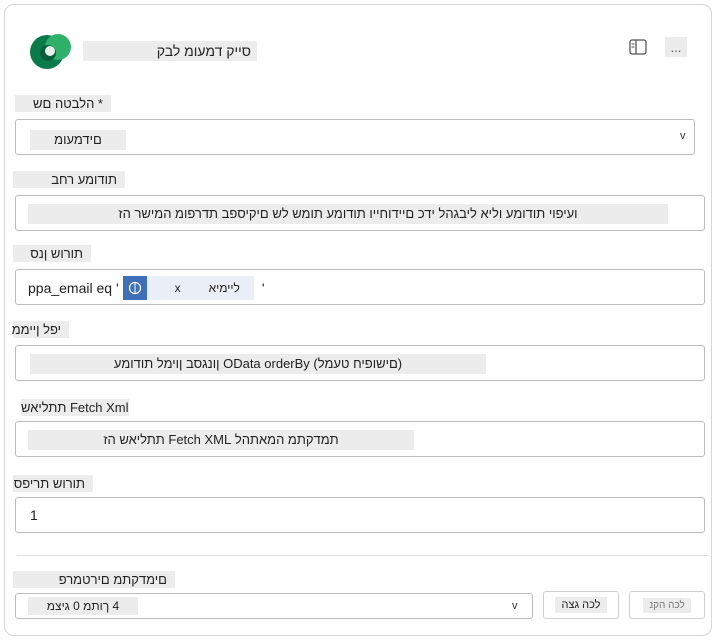  Describe the element at coordinates (178, 288) in the screenshot. I see `token-close-icon: x` at that location.